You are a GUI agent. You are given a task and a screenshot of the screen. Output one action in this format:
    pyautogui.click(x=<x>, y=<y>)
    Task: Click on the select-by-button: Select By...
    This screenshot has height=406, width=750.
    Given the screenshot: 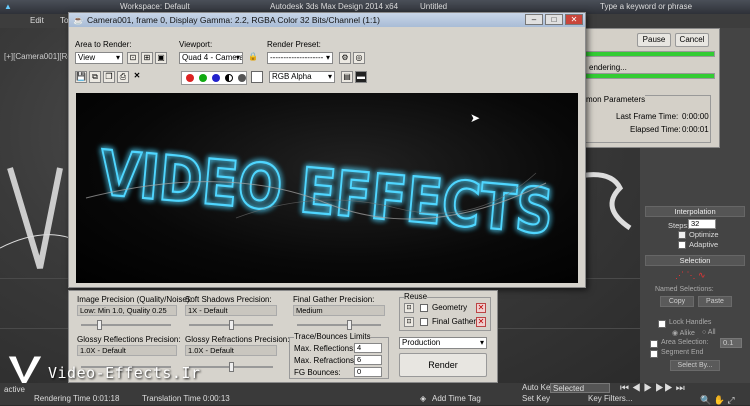 What is the action you would take?
    pyautogui.click(x=695, y=365)
    